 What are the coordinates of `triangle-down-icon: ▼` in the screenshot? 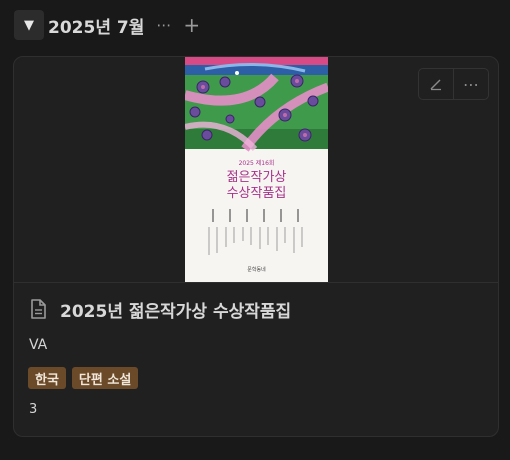 It's located at (29, 25).